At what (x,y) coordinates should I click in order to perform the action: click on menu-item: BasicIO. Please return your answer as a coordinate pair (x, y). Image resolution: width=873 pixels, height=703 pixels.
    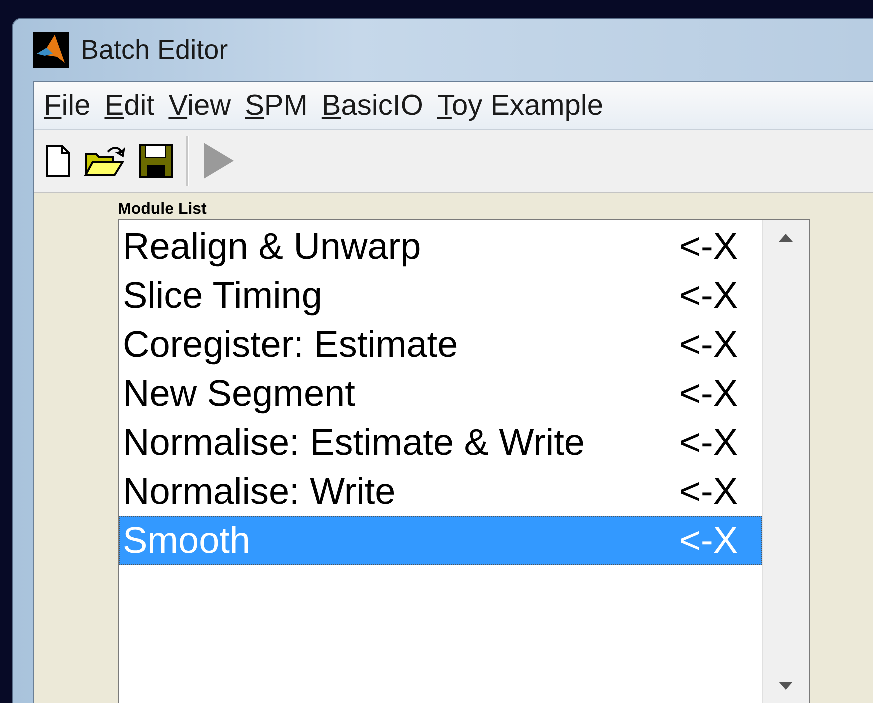
    Looking at the image, I should click on (373, 106).